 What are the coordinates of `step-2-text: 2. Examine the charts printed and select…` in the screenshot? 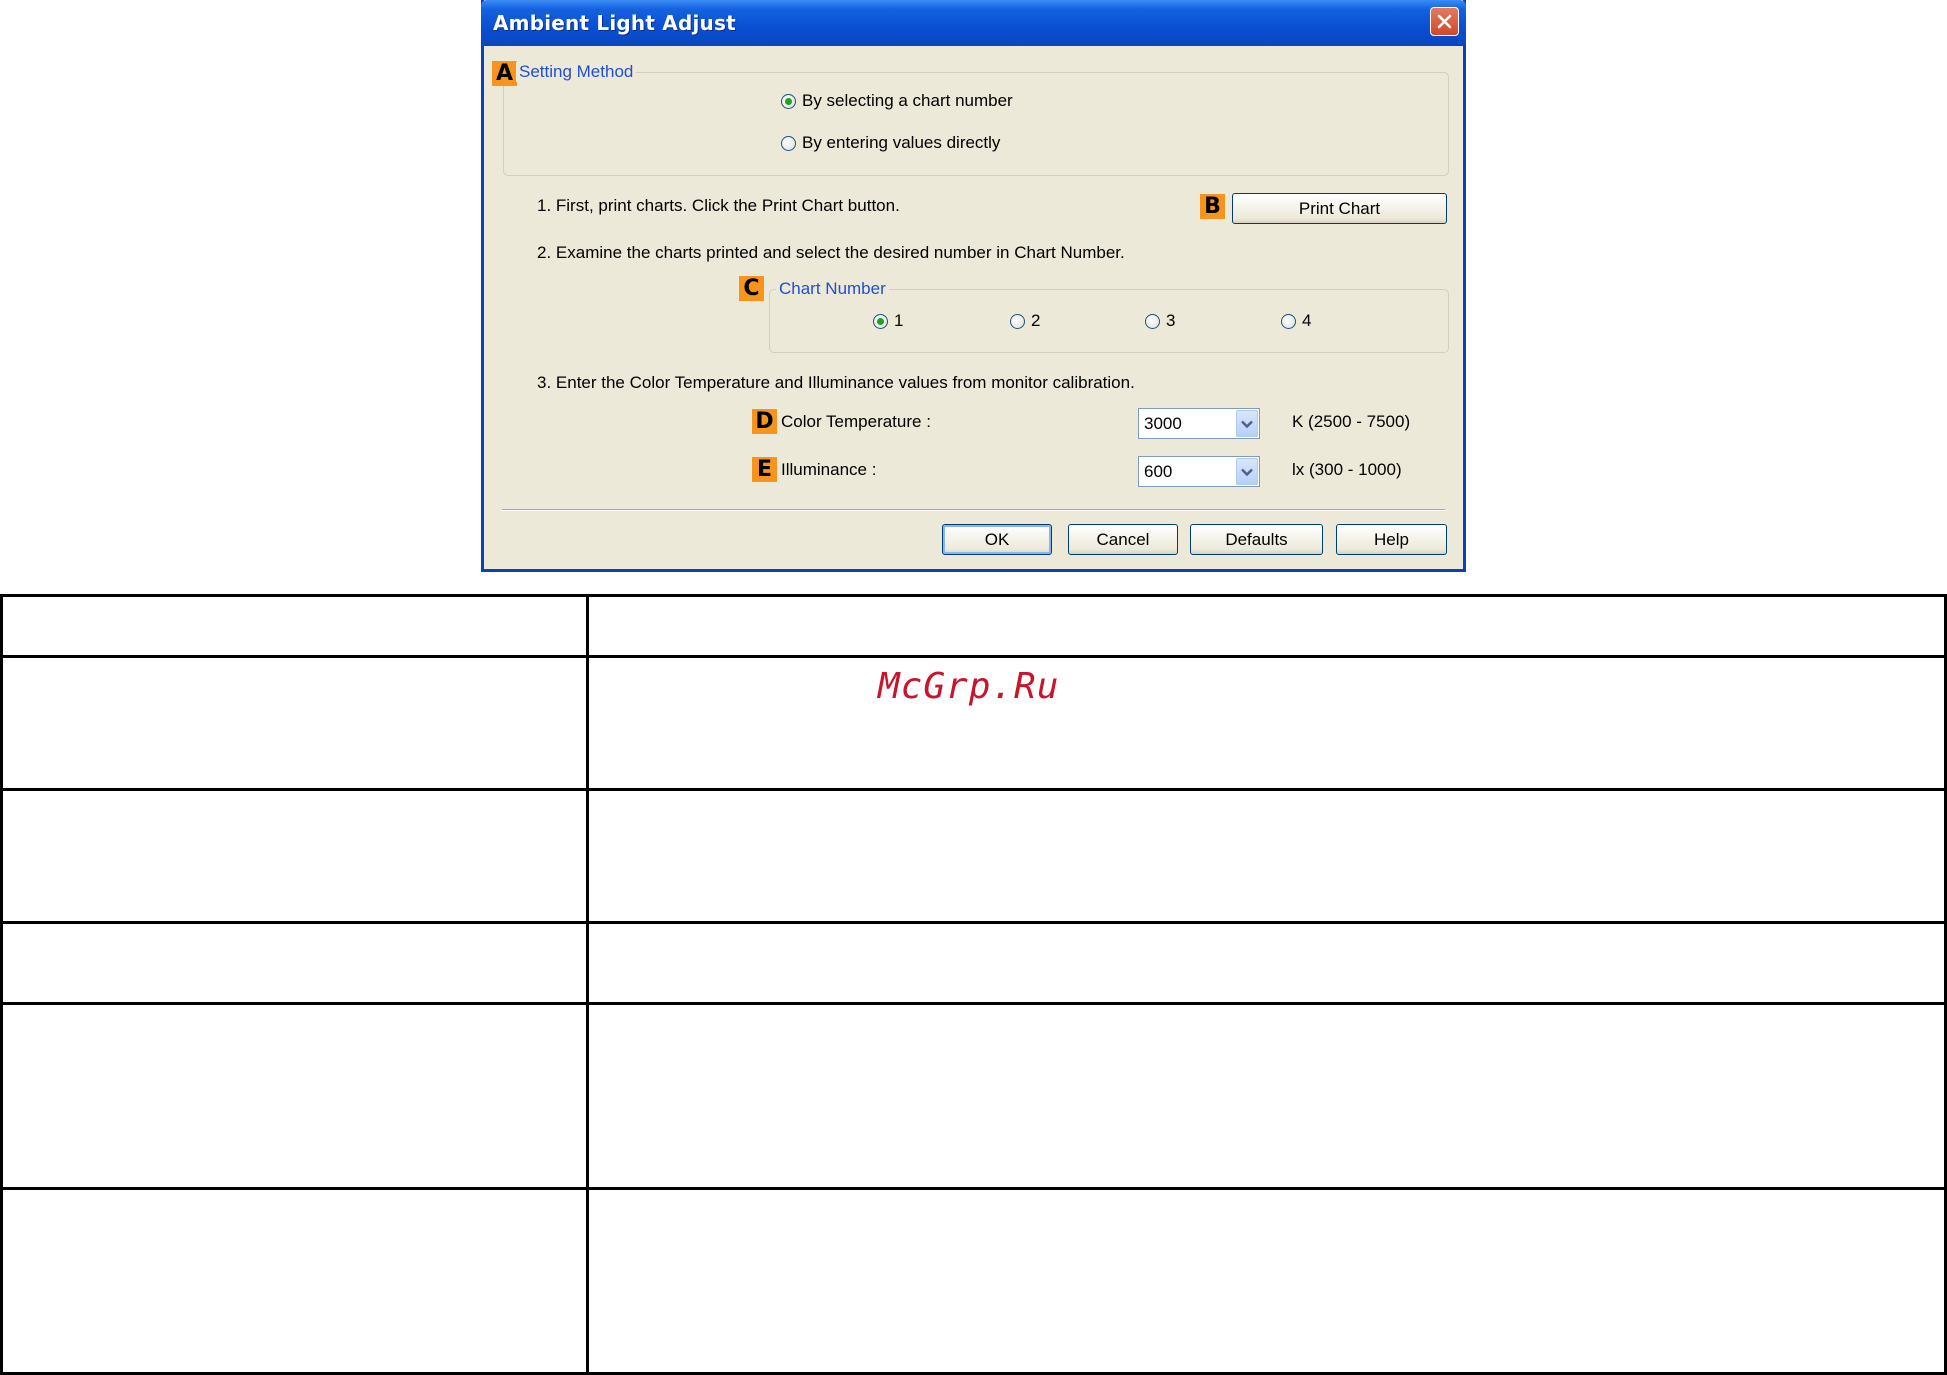 It's located at (831, 252).